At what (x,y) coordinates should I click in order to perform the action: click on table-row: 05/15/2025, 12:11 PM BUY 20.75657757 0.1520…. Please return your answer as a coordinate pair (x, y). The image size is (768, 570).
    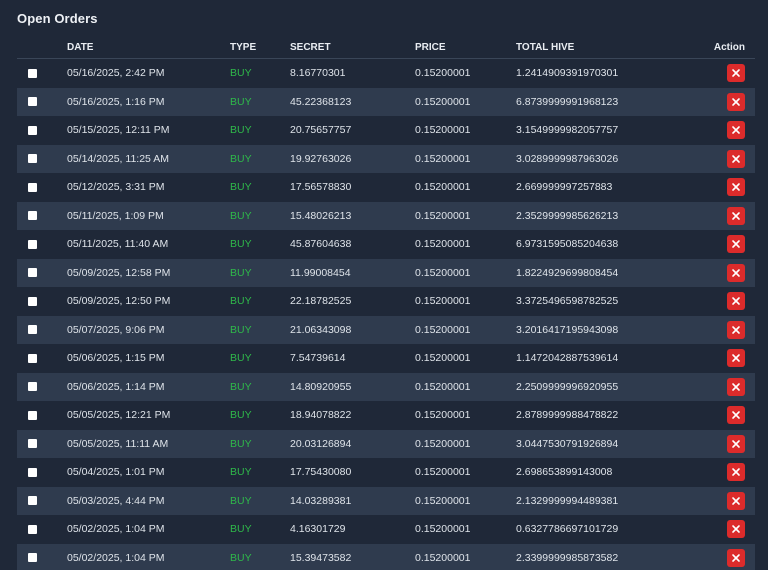
    Looking at the image, I should click on (386, 130).